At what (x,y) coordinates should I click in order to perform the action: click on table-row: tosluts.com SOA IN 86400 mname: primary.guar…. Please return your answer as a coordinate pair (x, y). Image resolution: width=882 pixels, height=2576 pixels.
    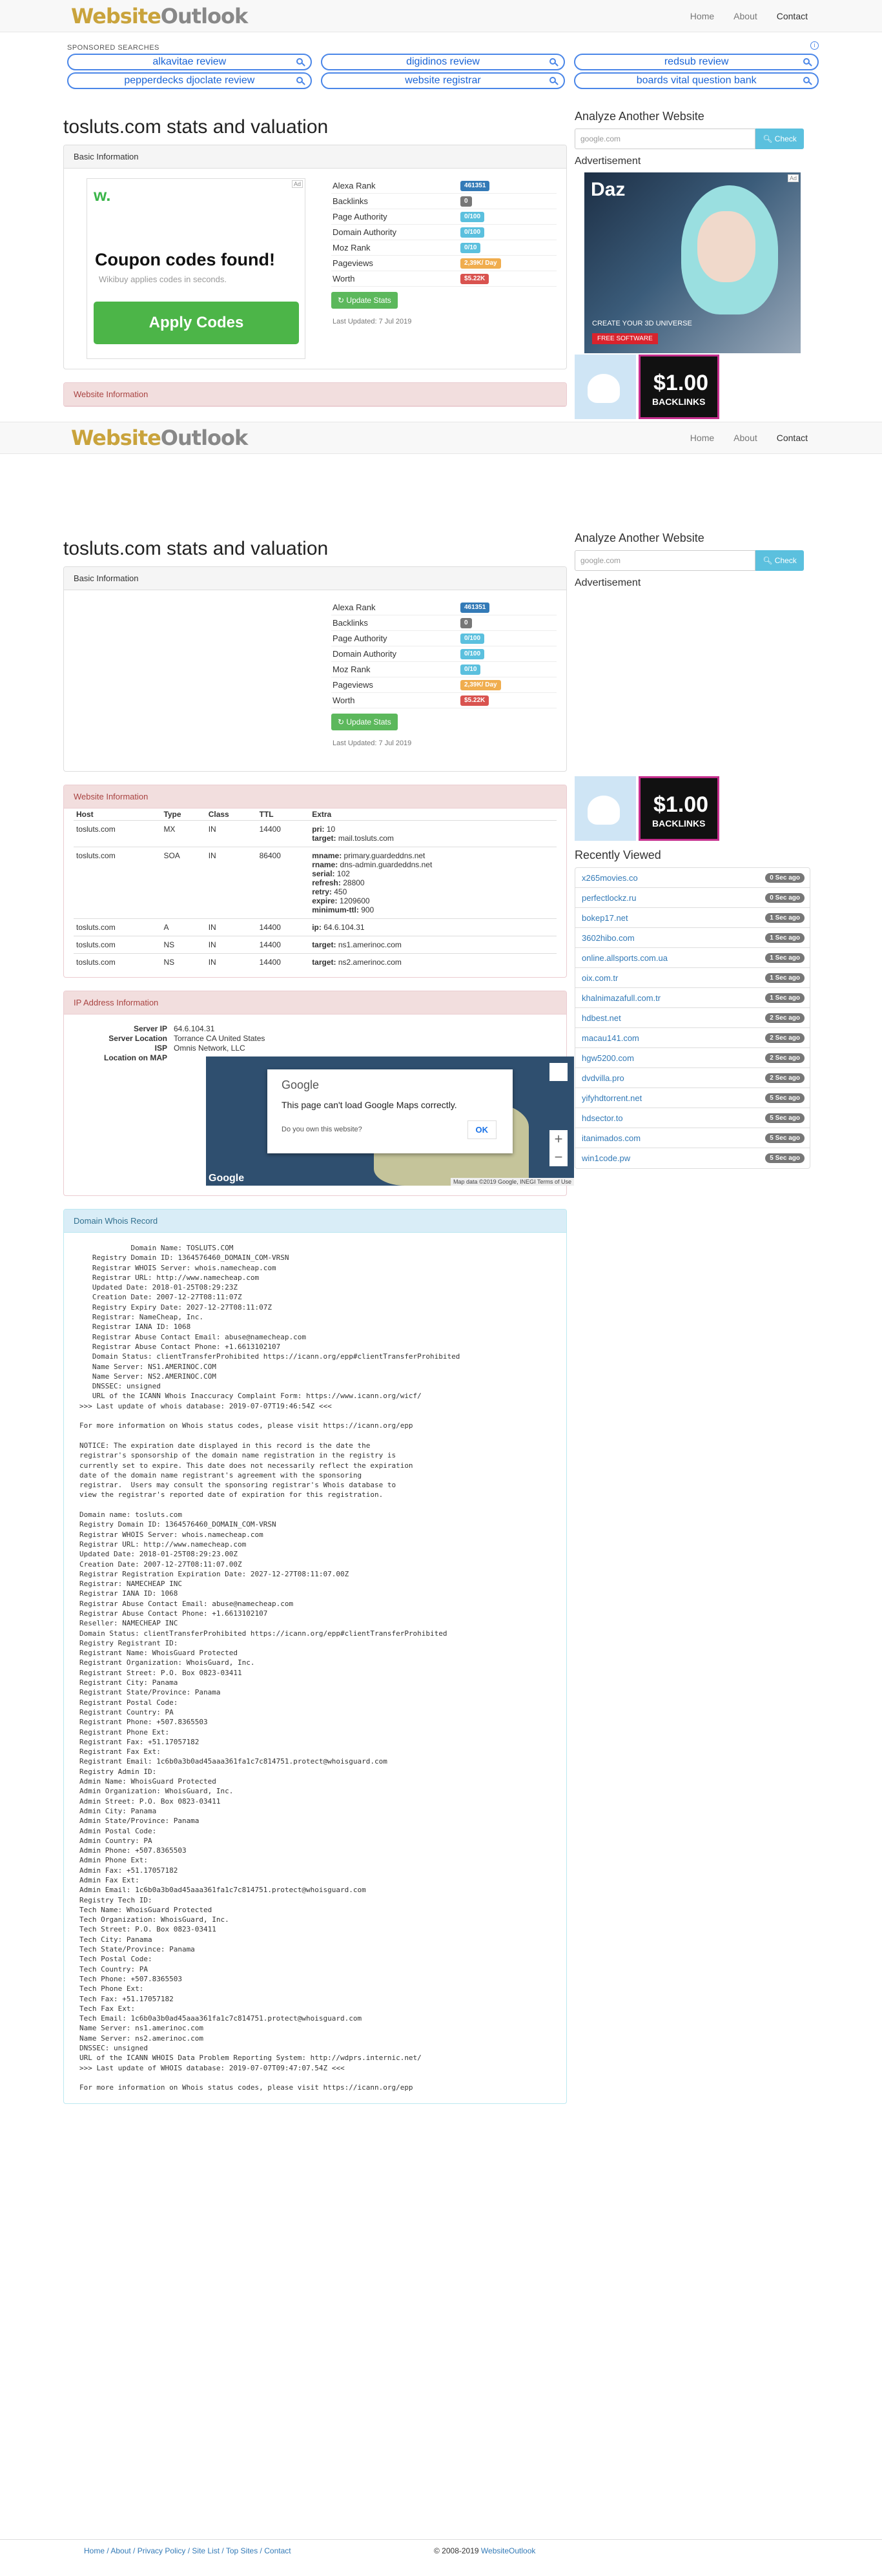
    Looking at the image, I should click on (316, 883).